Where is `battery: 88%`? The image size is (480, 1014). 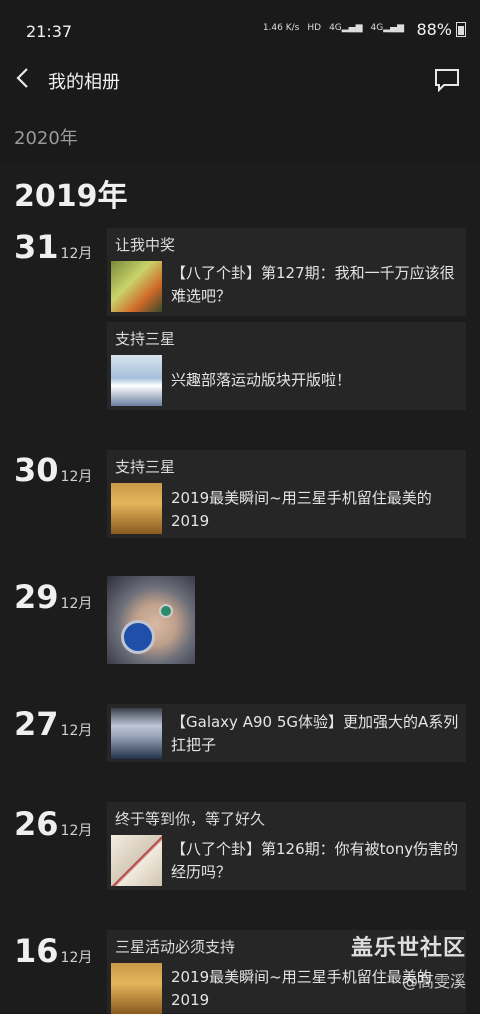
battery: 88% is located at coordinates (441, 29).